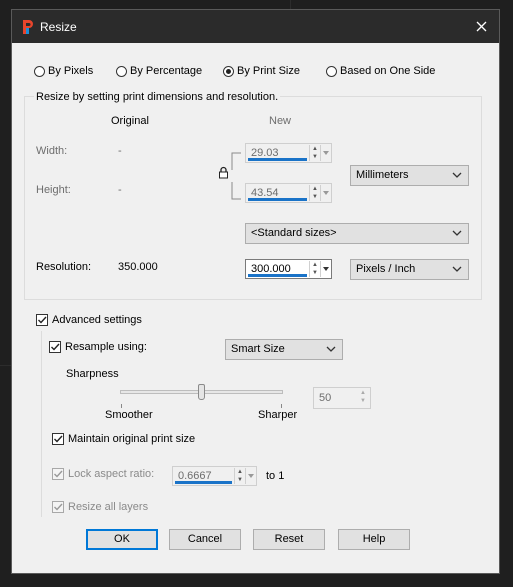 The height and width of the screenshot is (587, 513). I want to click on sharpness-slider-thumb, so click(201, 392).